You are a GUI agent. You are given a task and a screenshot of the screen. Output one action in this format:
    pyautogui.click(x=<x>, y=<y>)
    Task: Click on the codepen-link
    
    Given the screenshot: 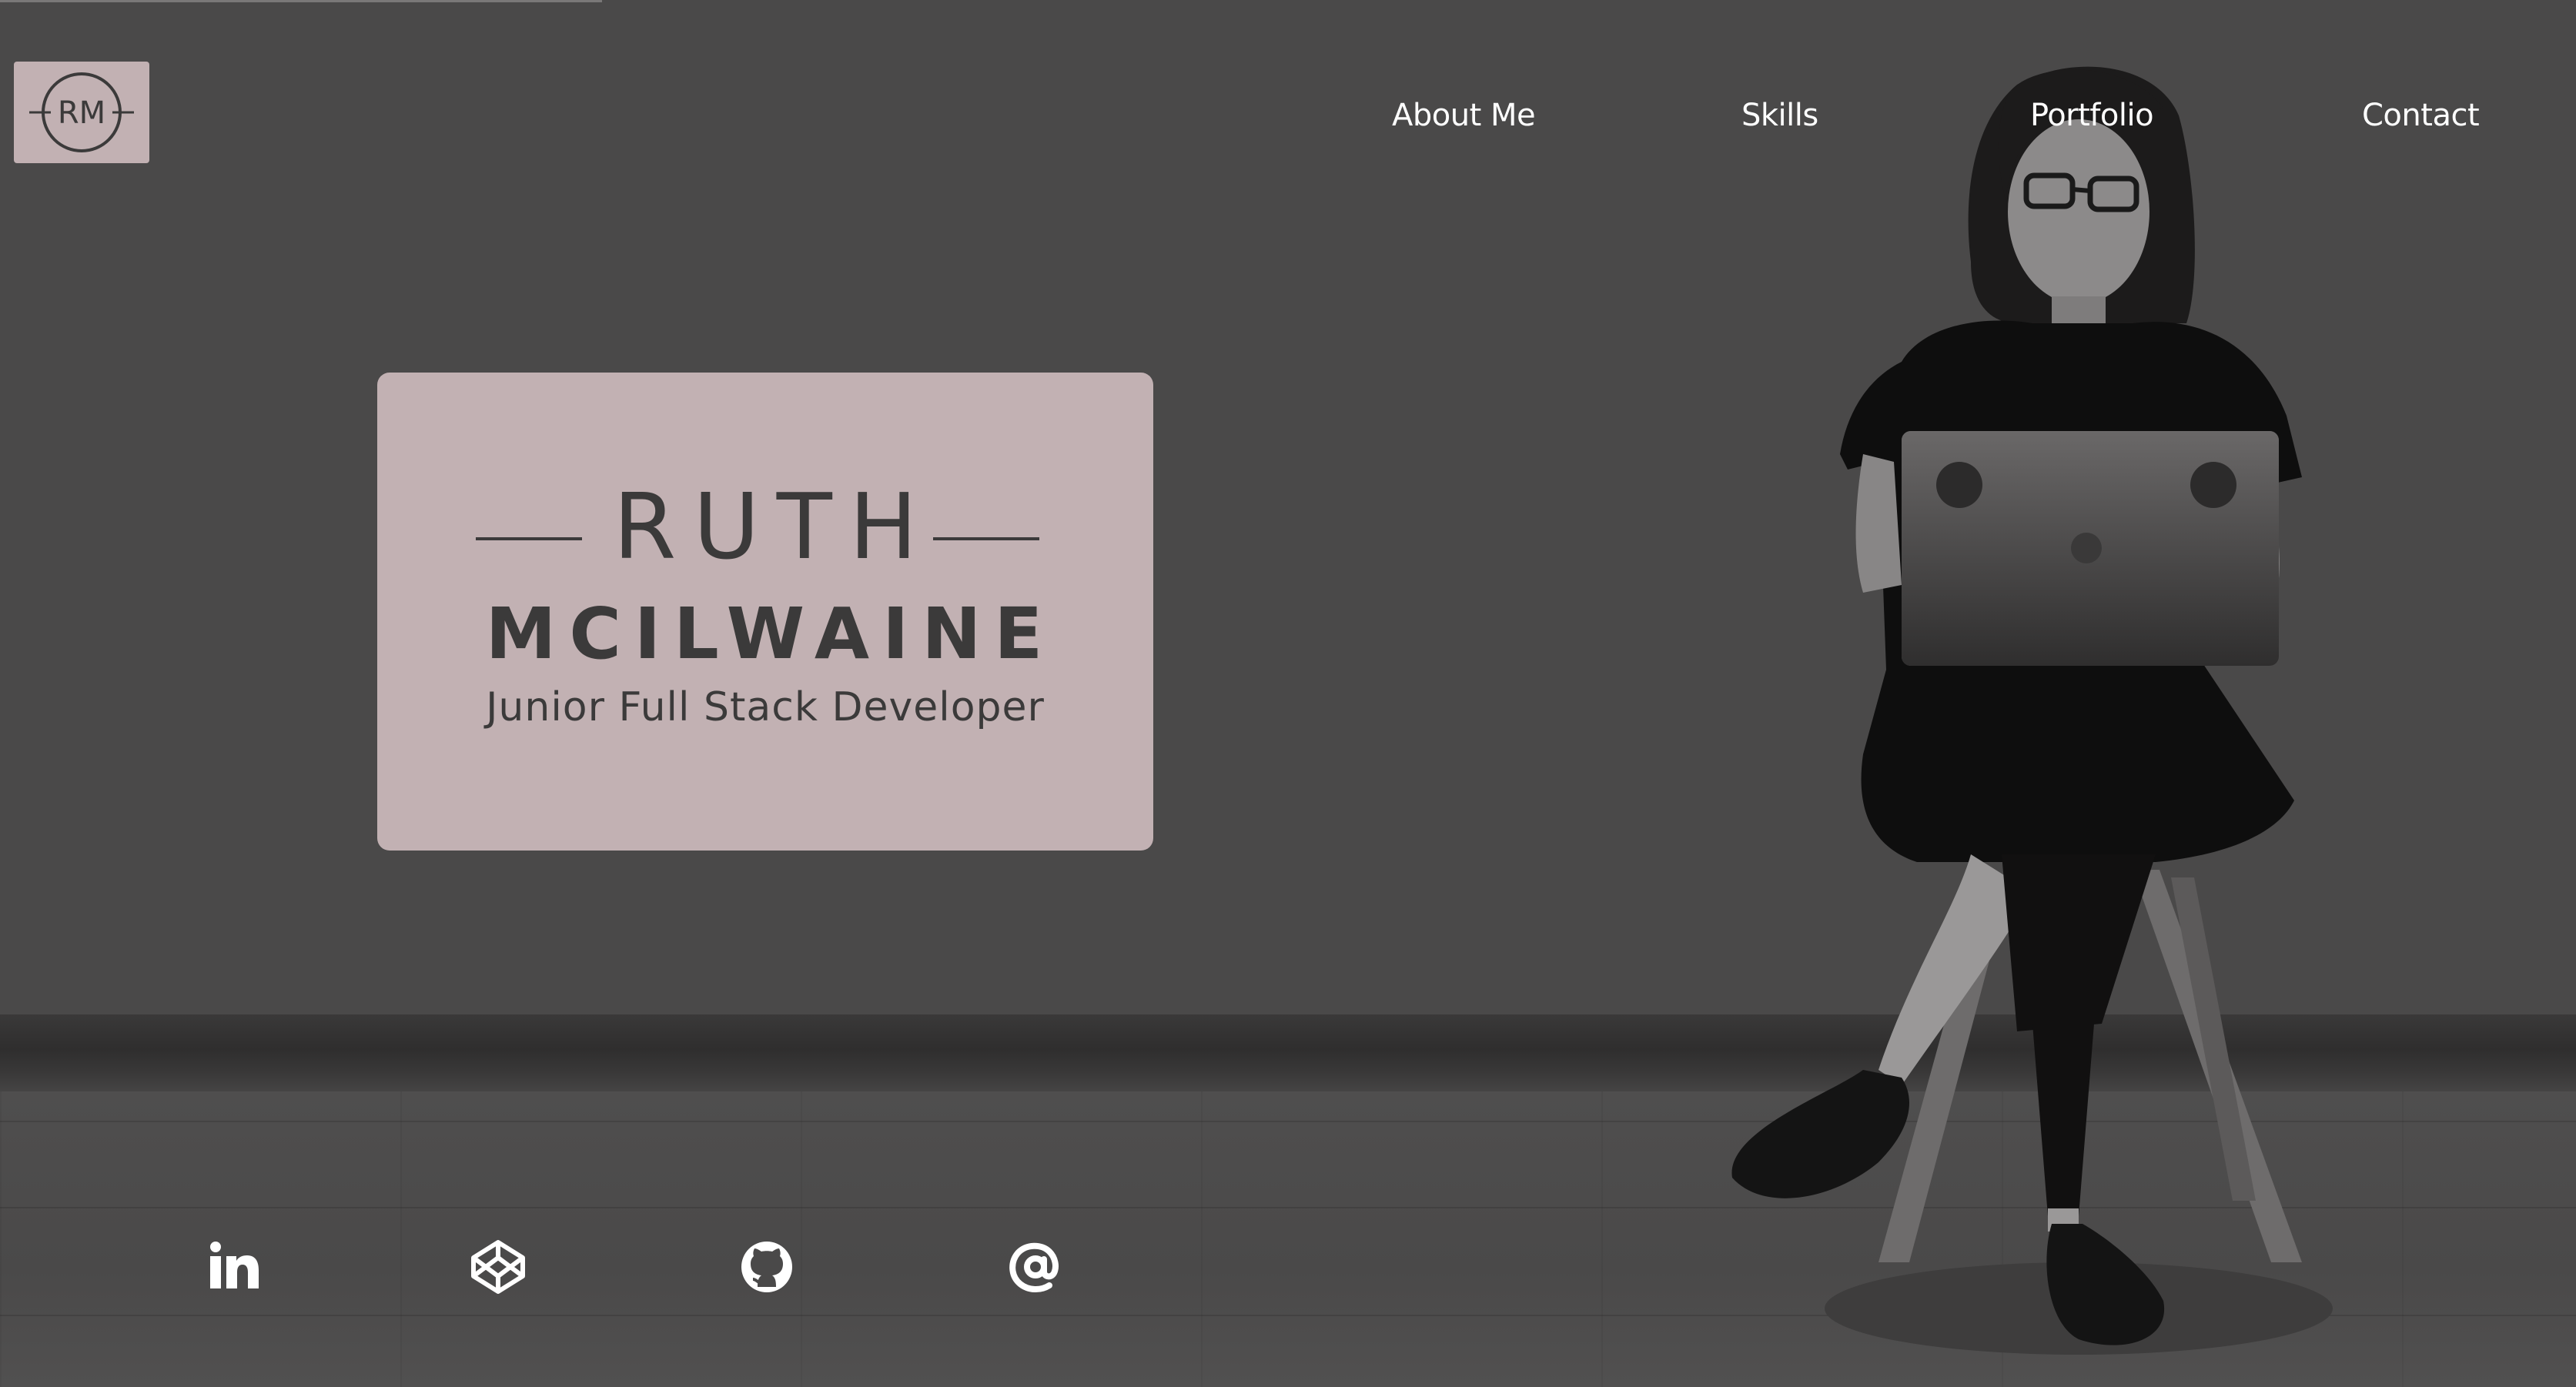 What is the action you would take?
    pyautogui.click(x=498, y=1267)
    